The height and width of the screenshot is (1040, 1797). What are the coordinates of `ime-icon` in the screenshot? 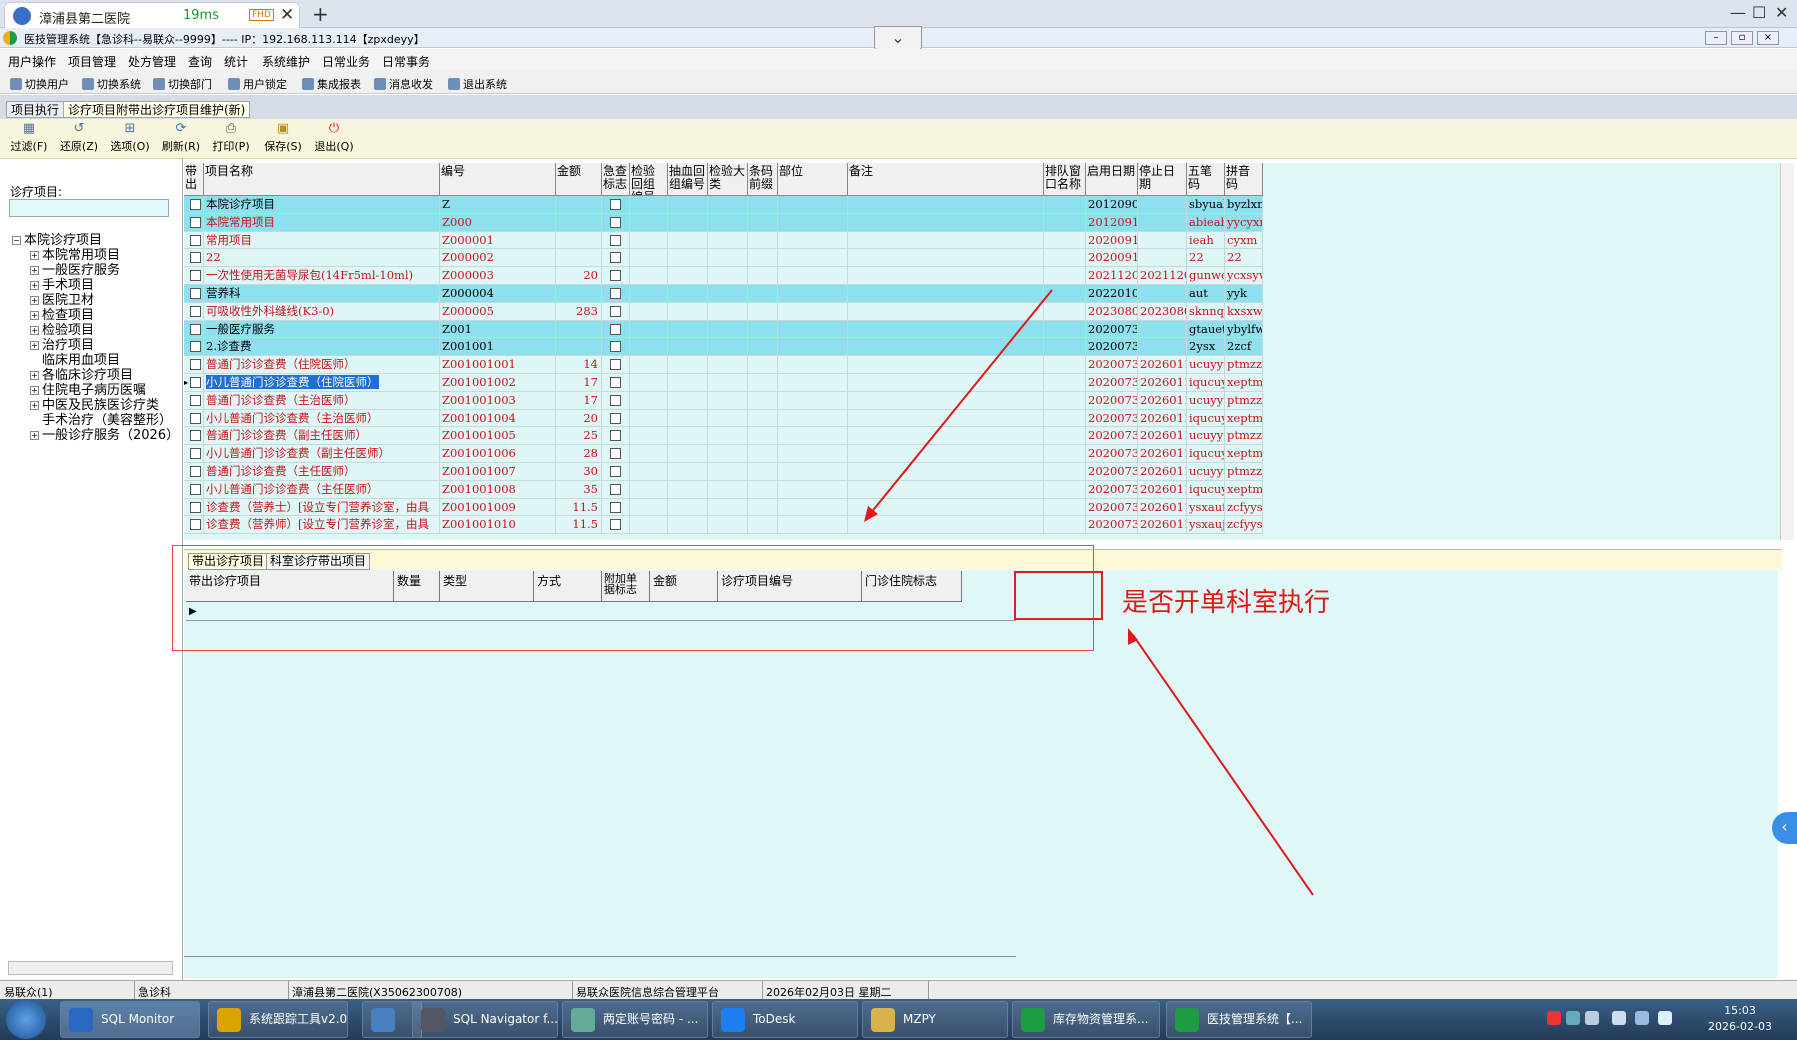 It's located at (1554, 1018).